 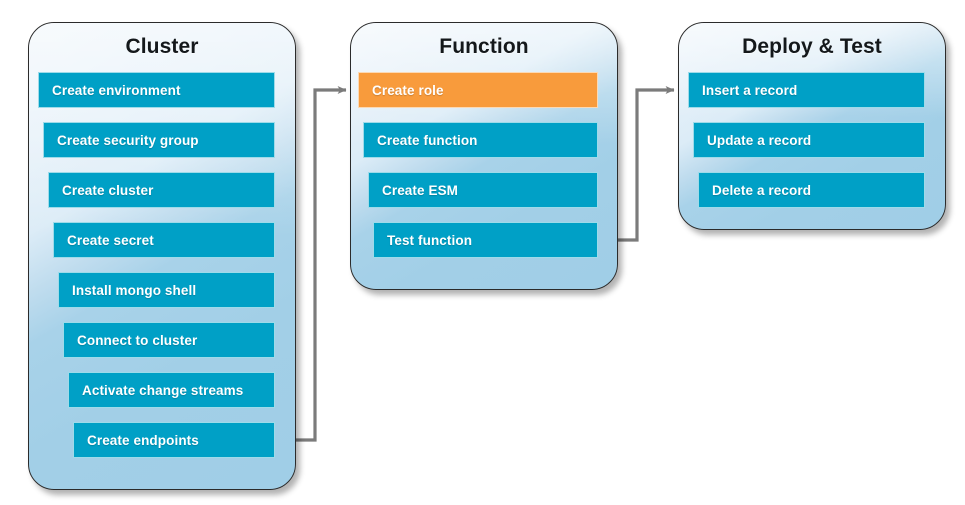 I want to click on step-box: Delete a record, so click(x=811, y=190).